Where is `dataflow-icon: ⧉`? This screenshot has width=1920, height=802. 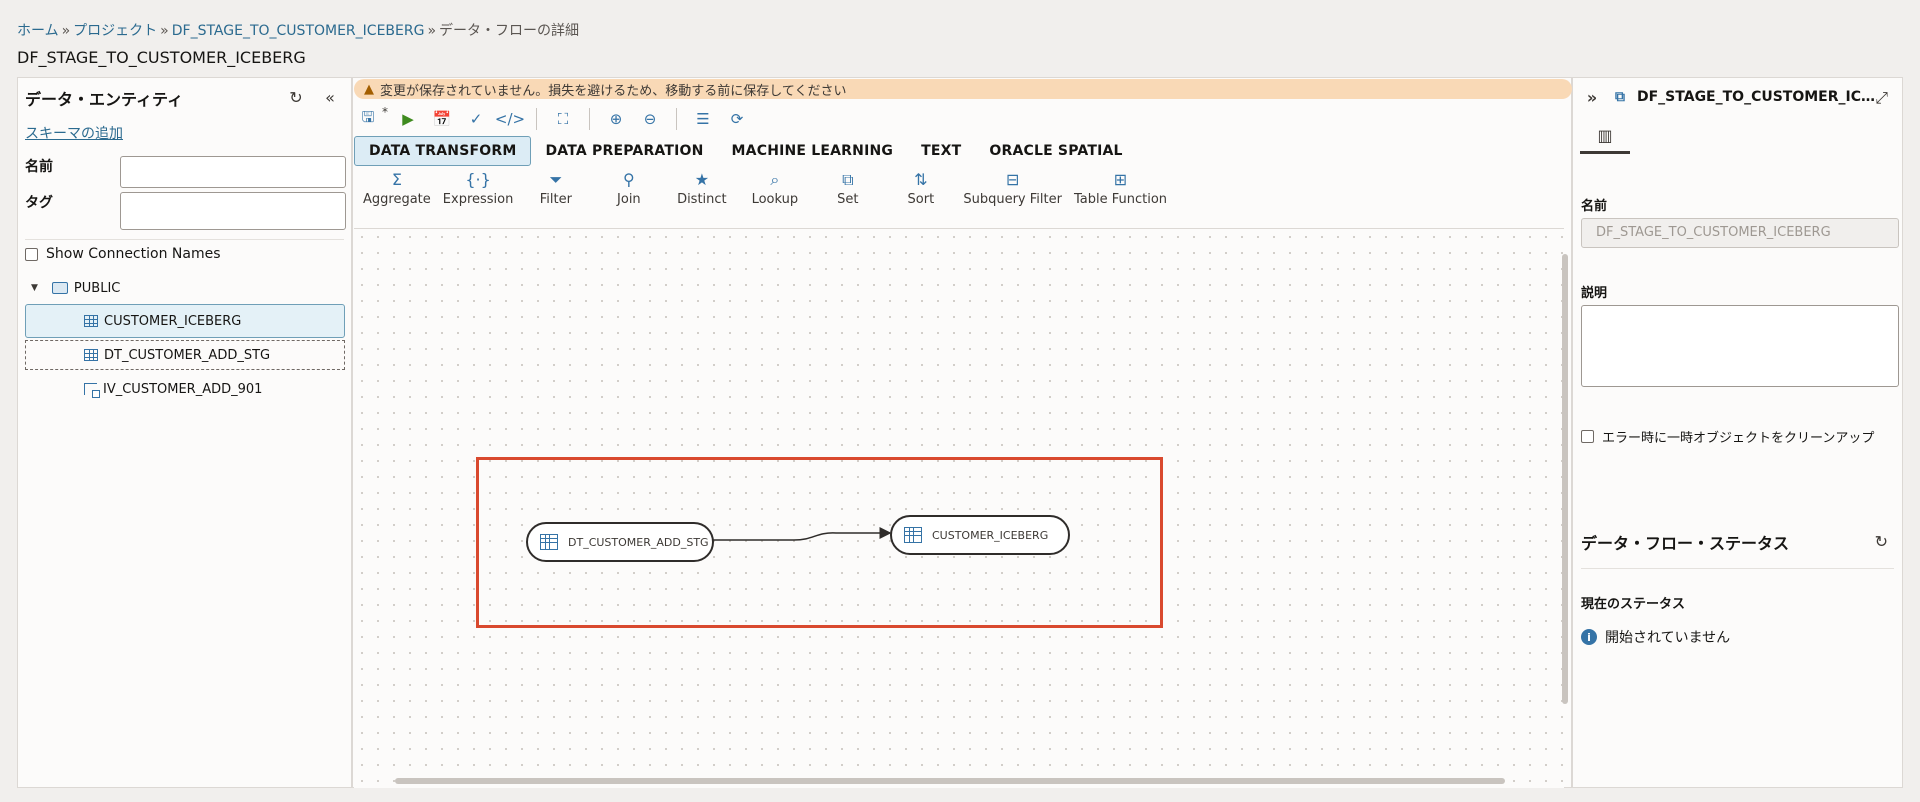 dataflow-icon: ⧉ is located at coordinates (1620, 97).